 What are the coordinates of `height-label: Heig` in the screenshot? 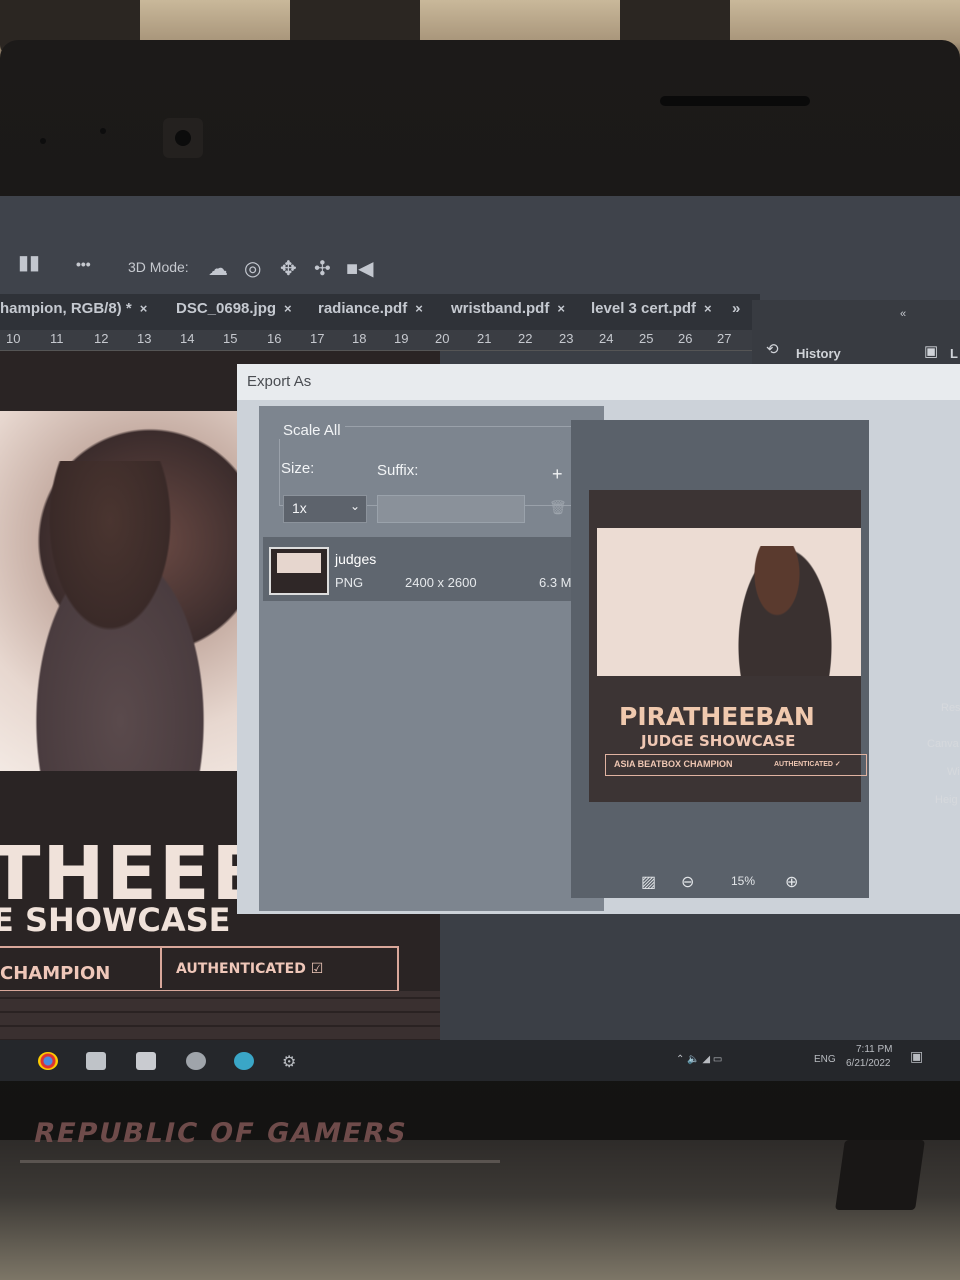 It's located at (946, 800).